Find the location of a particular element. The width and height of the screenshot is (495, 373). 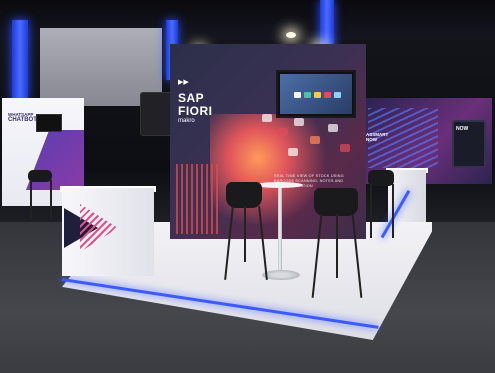

wall-title: SAP FIORI makro is located at coordinates (195, 108).